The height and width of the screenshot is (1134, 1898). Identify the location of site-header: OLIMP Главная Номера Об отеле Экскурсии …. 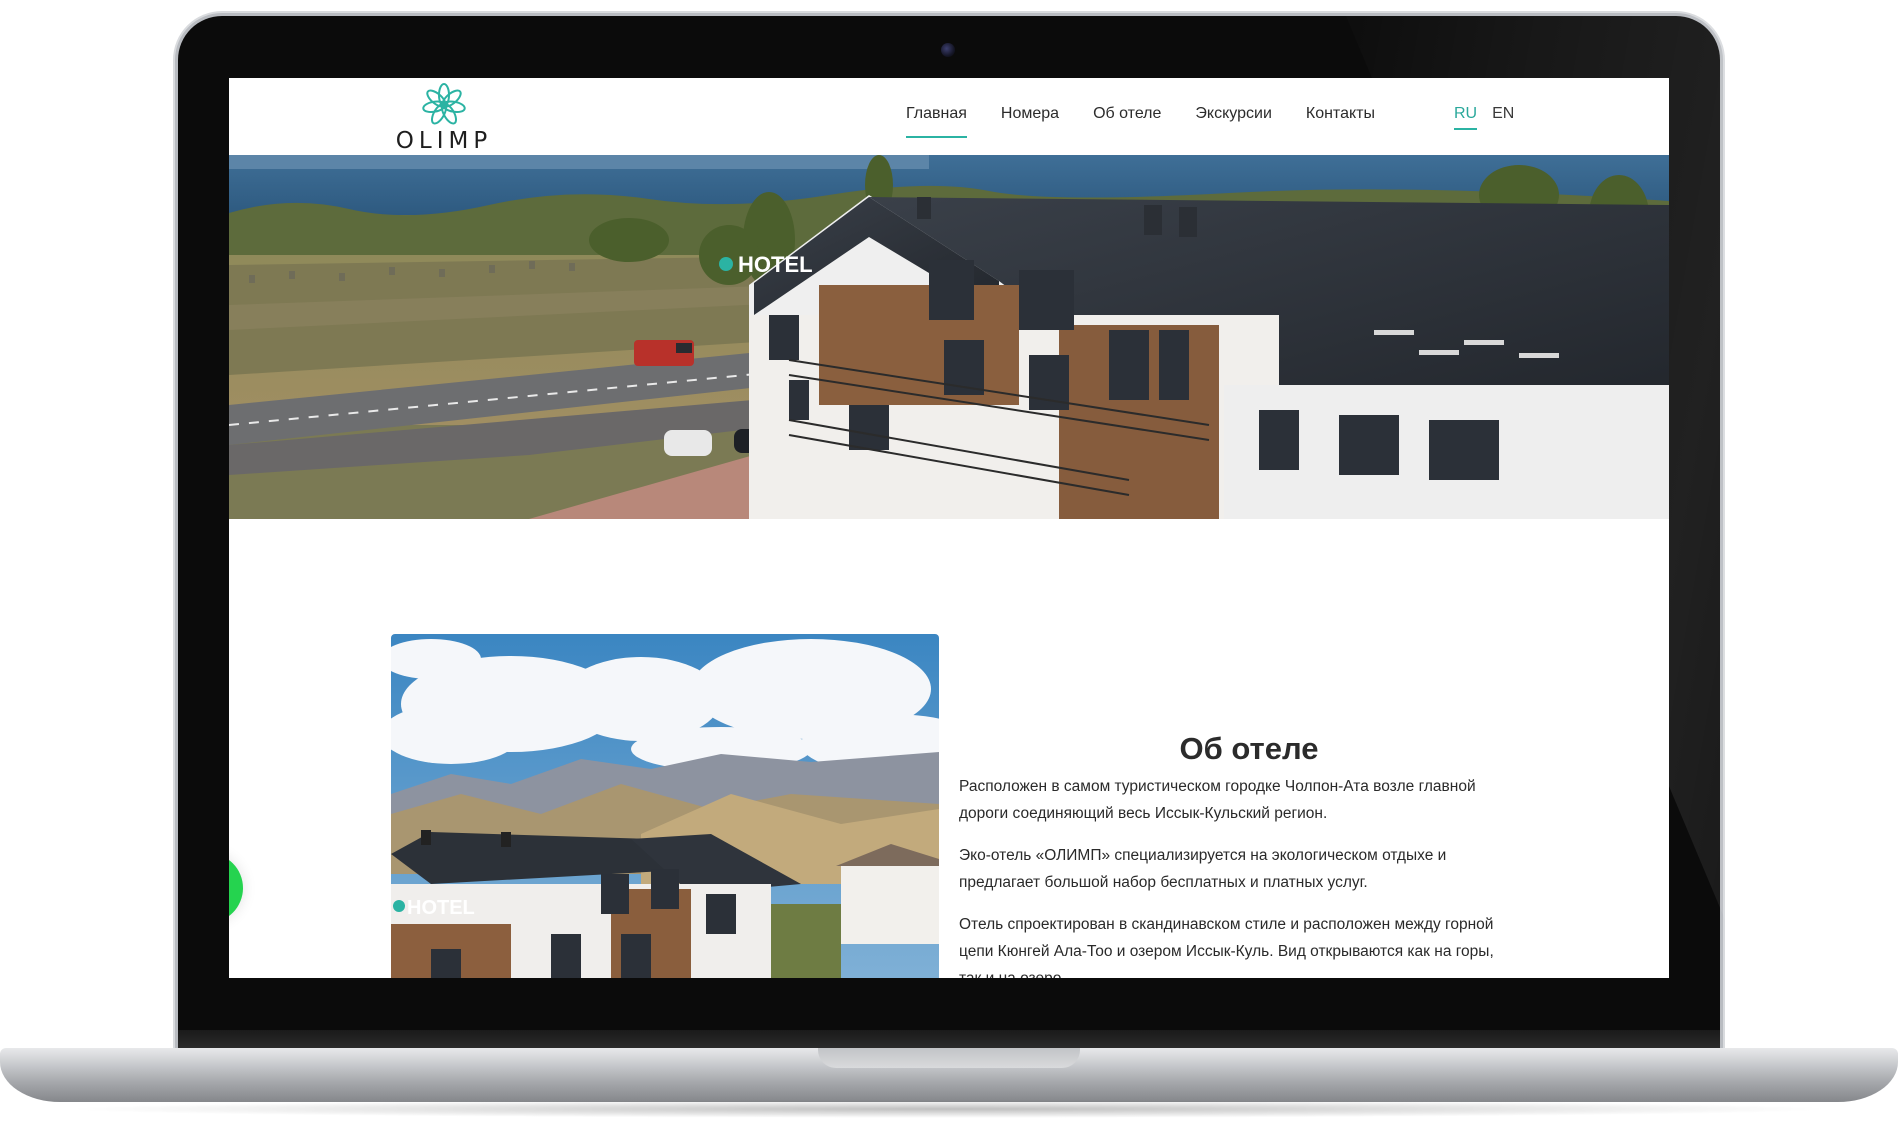
(949, 116).